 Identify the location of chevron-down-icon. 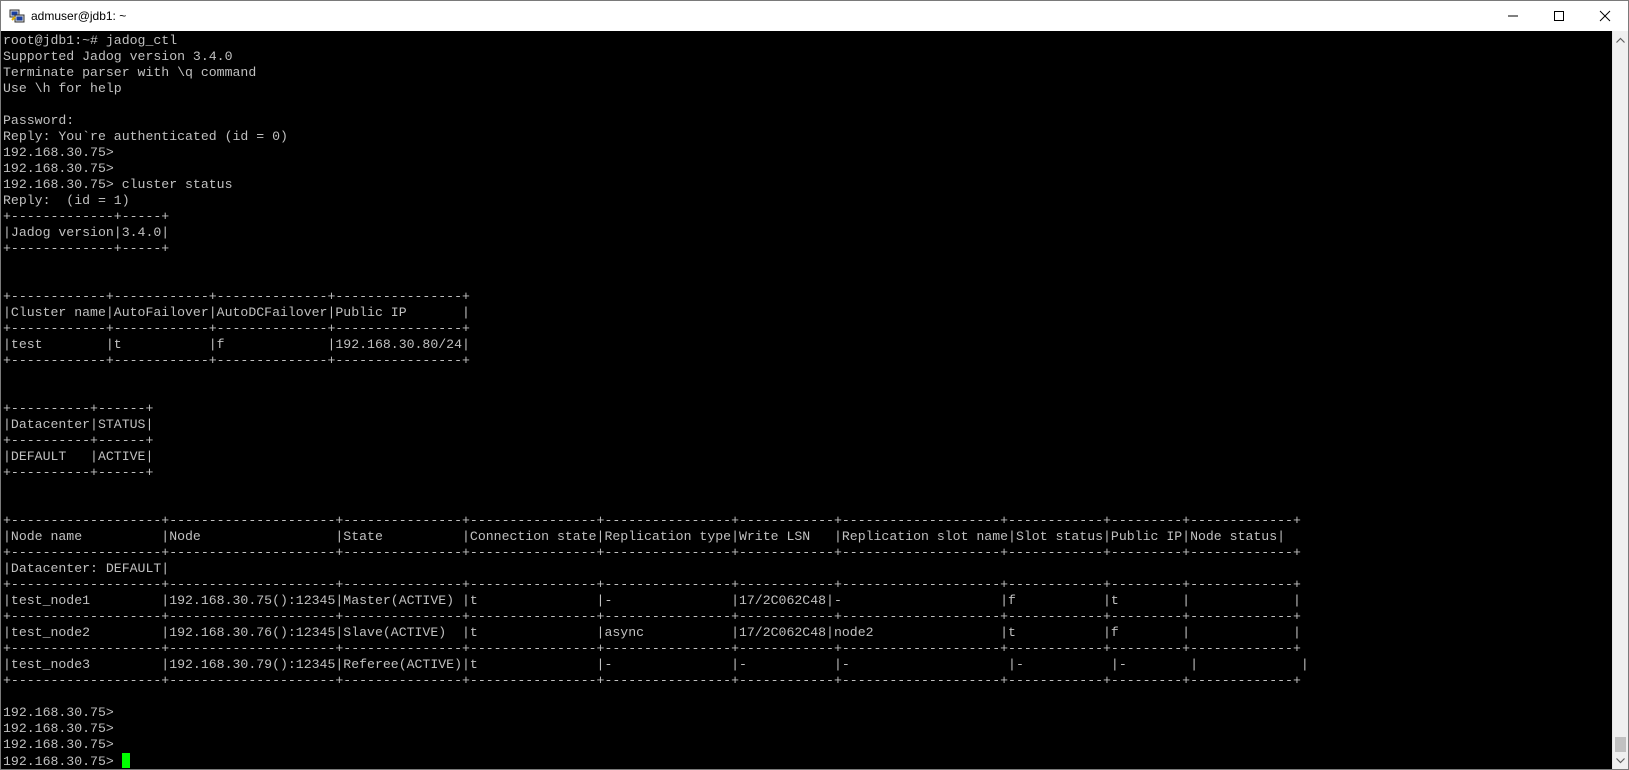
(1620, 760).